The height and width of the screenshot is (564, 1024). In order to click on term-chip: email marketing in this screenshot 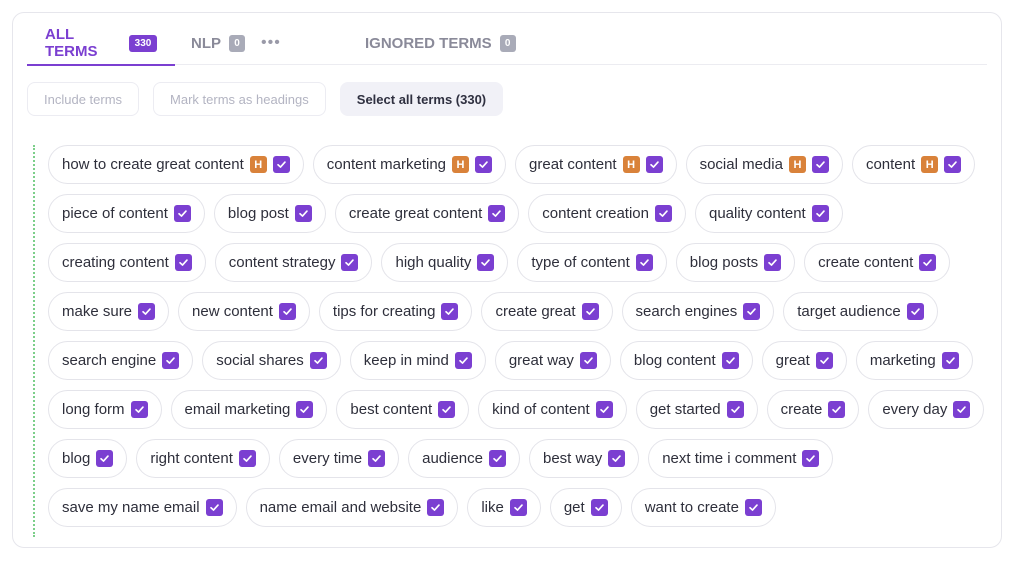, I will do `click(249, 409)`.